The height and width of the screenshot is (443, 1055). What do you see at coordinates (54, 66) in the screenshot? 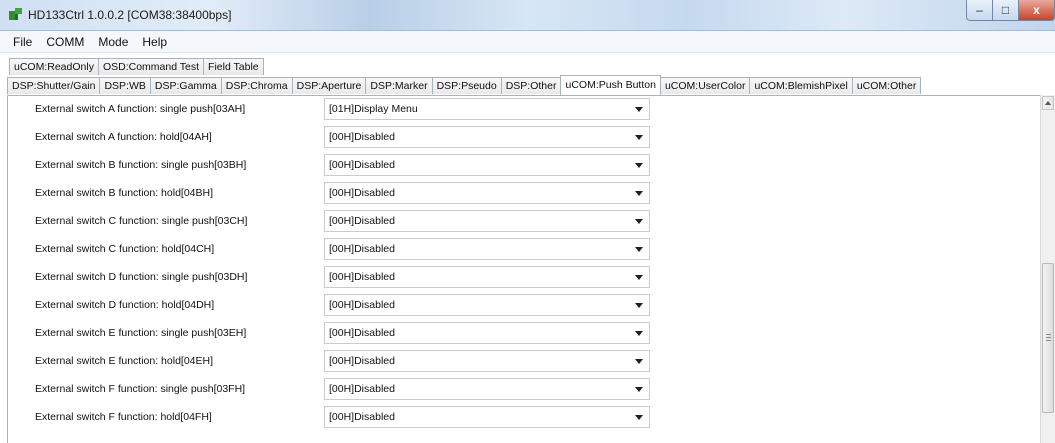
I see `tab-ucom-readonly: uCOM:ReadOnly` at bounding box center [54, 66].